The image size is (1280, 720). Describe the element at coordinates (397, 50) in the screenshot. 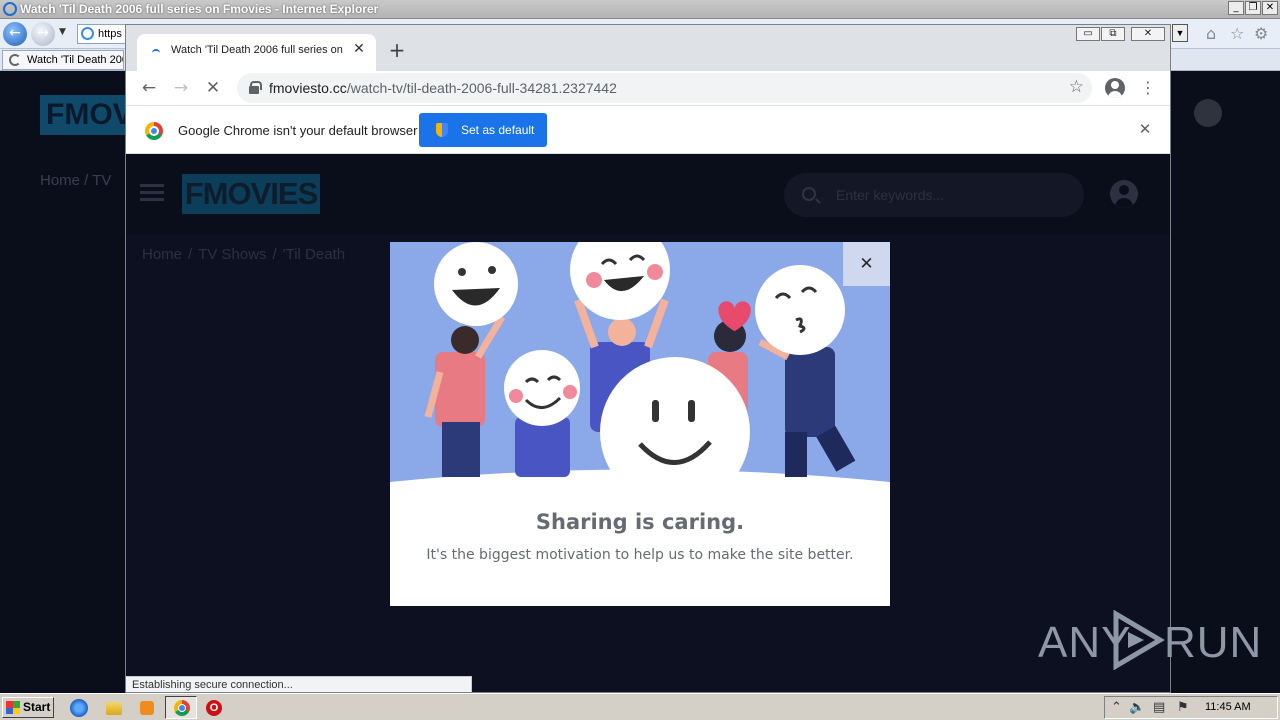

I see `new-tab-button: +` at that location.